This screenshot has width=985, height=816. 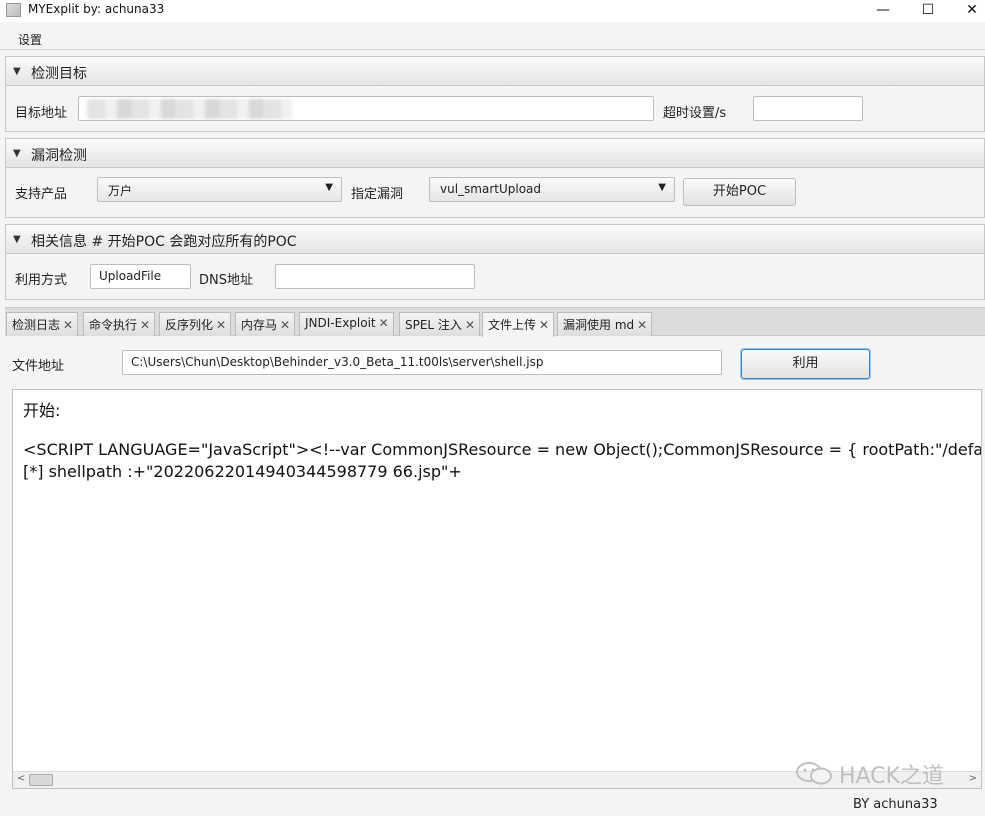 What do you see at coordinates (41, 280) in the screenshot?
I see `method-label: 利用方式` at bounding box center [41, 280].